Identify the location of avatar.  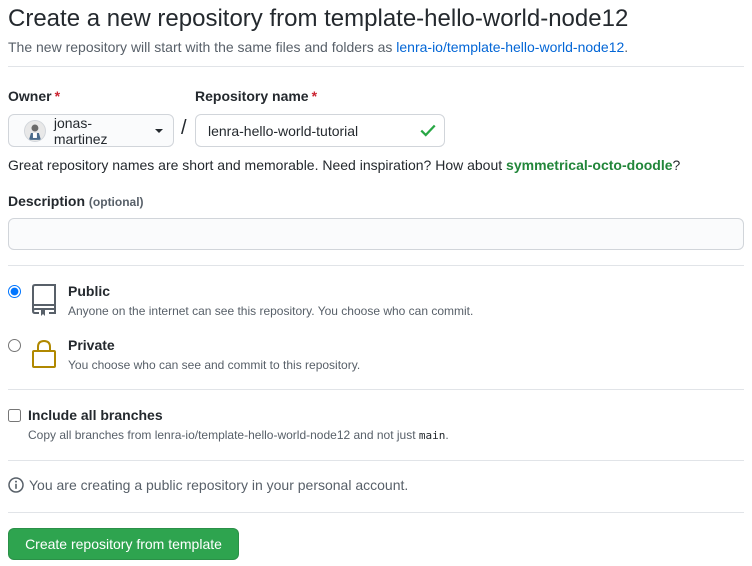
(35, 130).